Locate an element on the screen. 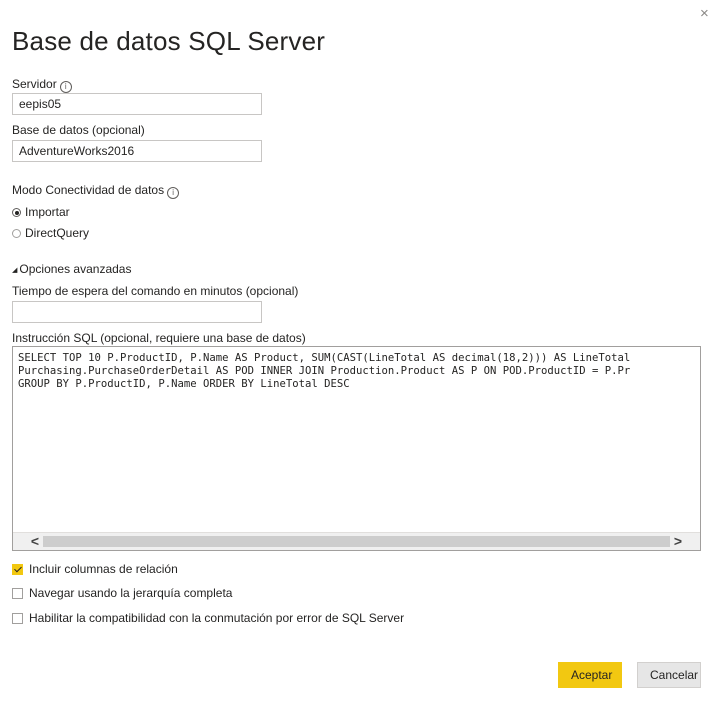  advanced-options-toggle: ◢ Opciones avanzadas is located at coordinates (71, 269).